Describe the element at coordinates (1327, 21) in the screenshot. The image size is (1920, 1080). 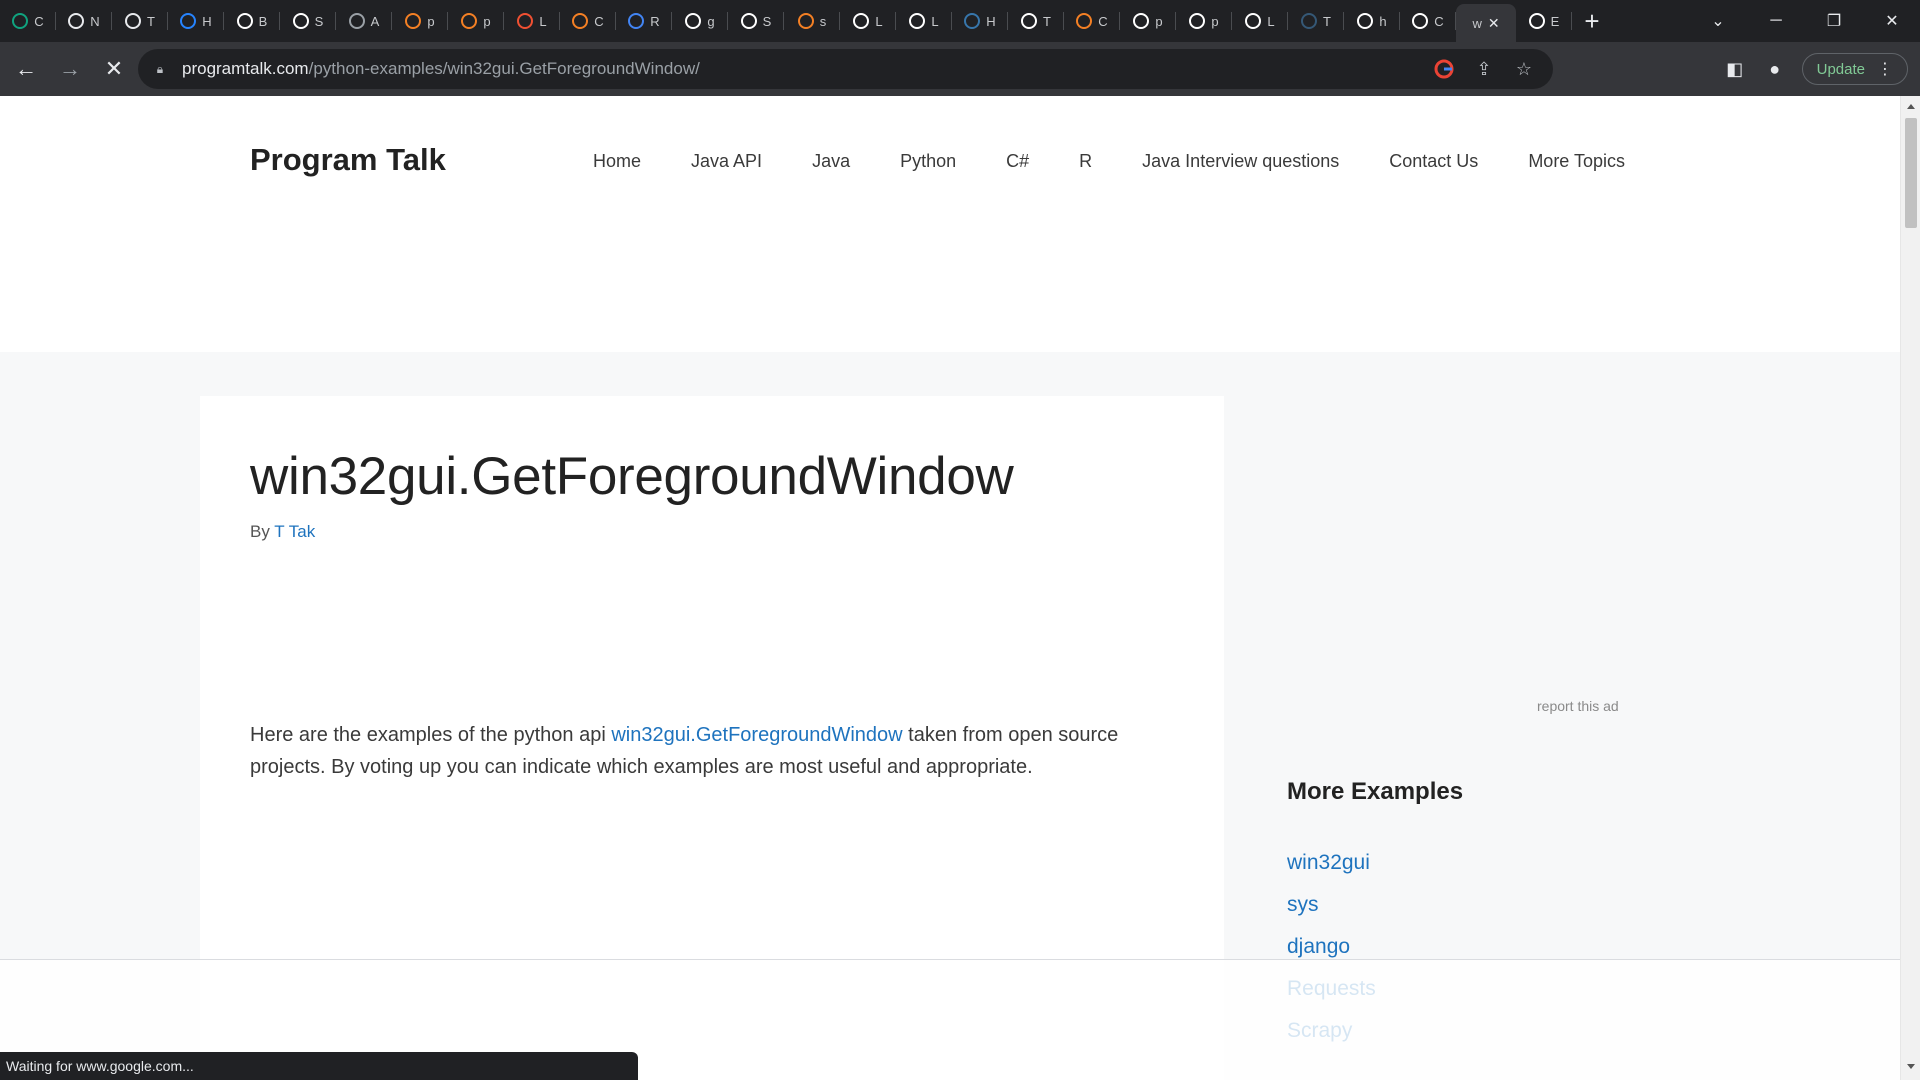
I see `tab-title: T` at that location.